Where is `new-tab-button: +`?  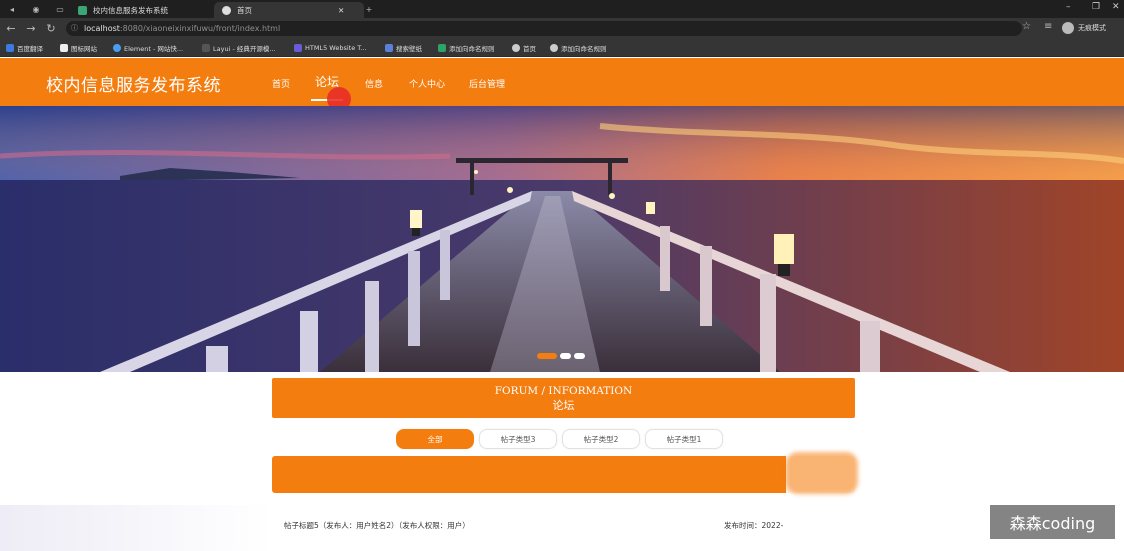 new-tab-button: + is located at coordinates (369, 9).